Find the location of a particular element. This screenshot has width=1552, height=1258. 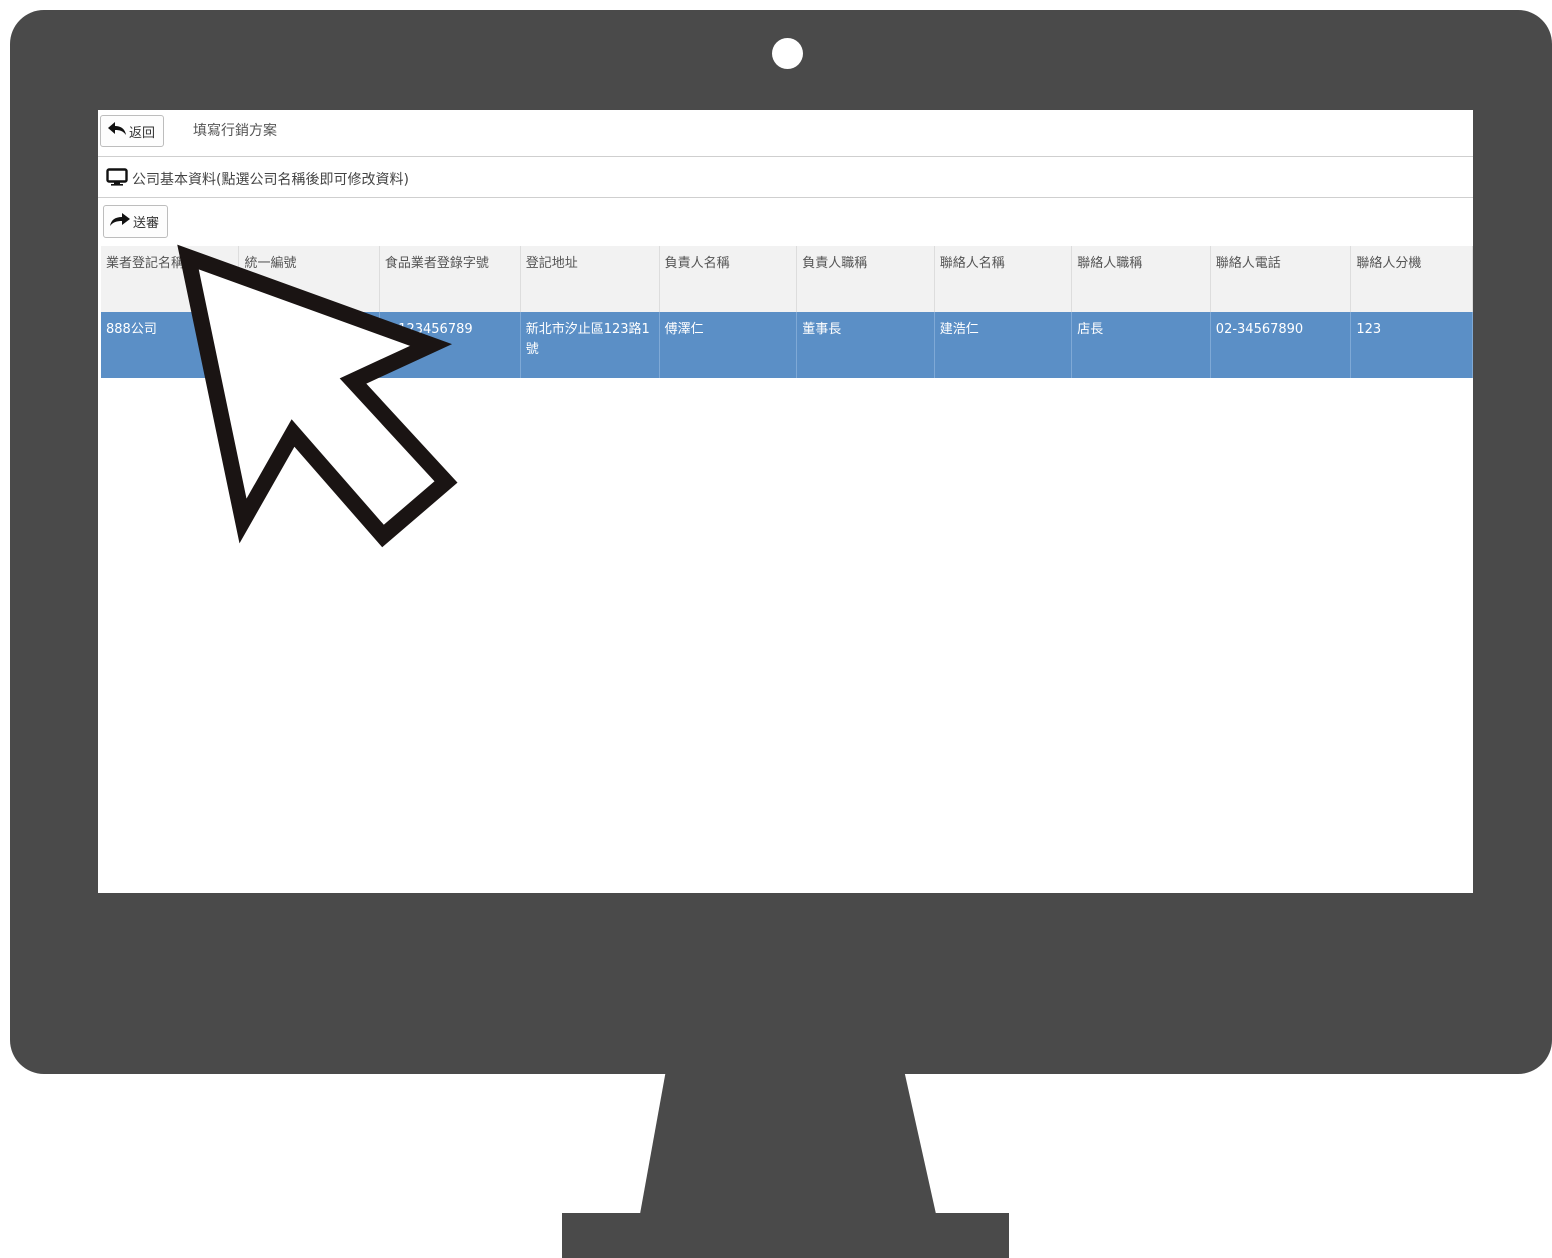

table-cell: 02-34567890 is located at coordinates (1281, 345).